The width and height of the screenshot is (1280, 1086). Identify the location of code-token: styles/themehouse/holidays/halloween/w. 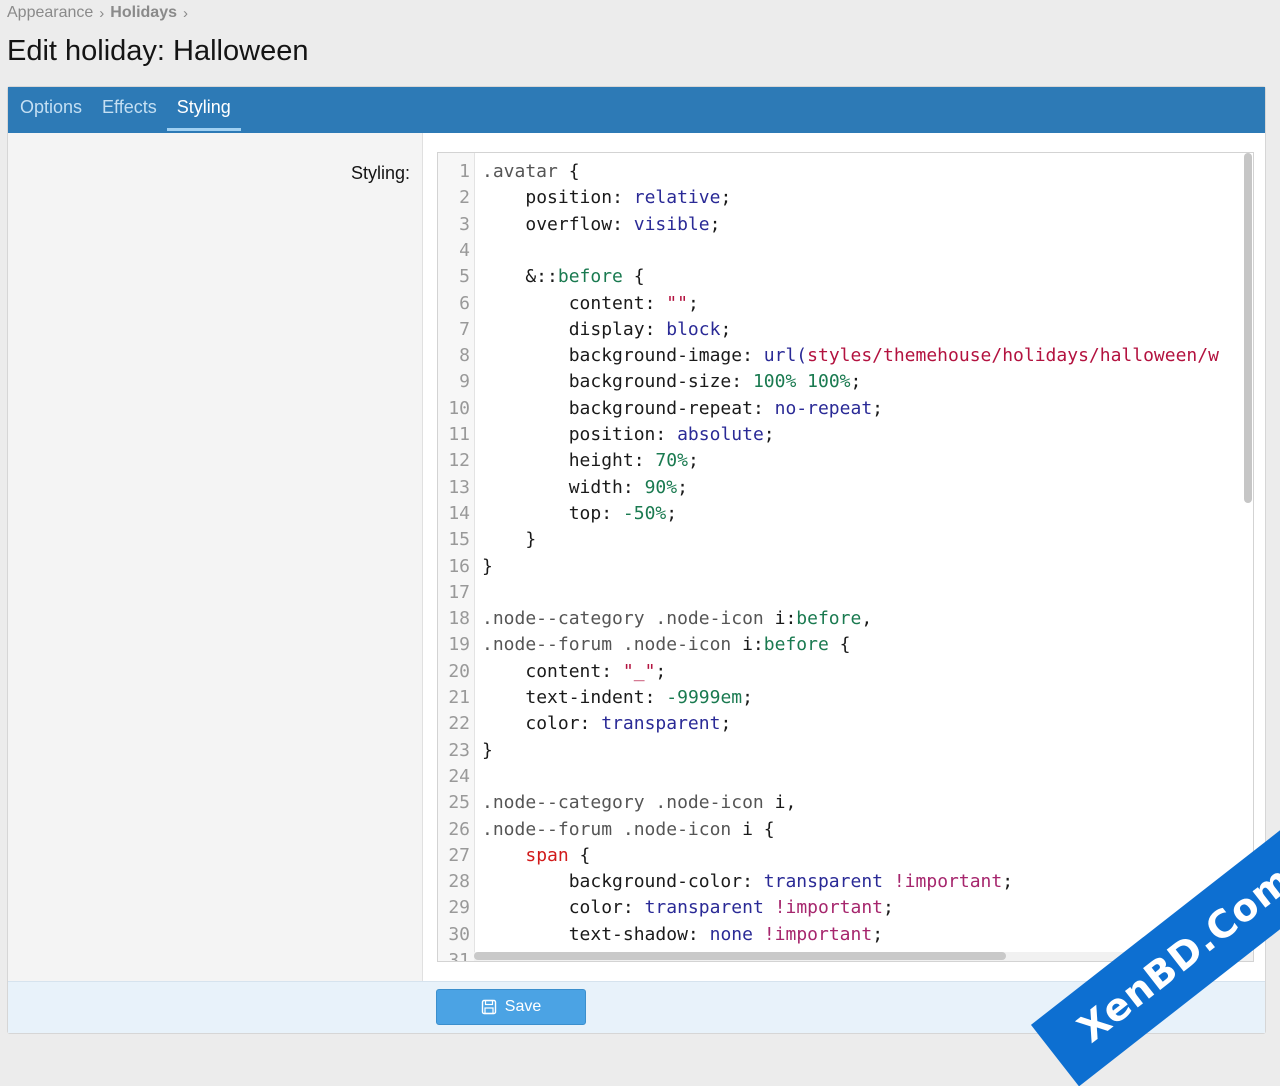
(1013, 356).